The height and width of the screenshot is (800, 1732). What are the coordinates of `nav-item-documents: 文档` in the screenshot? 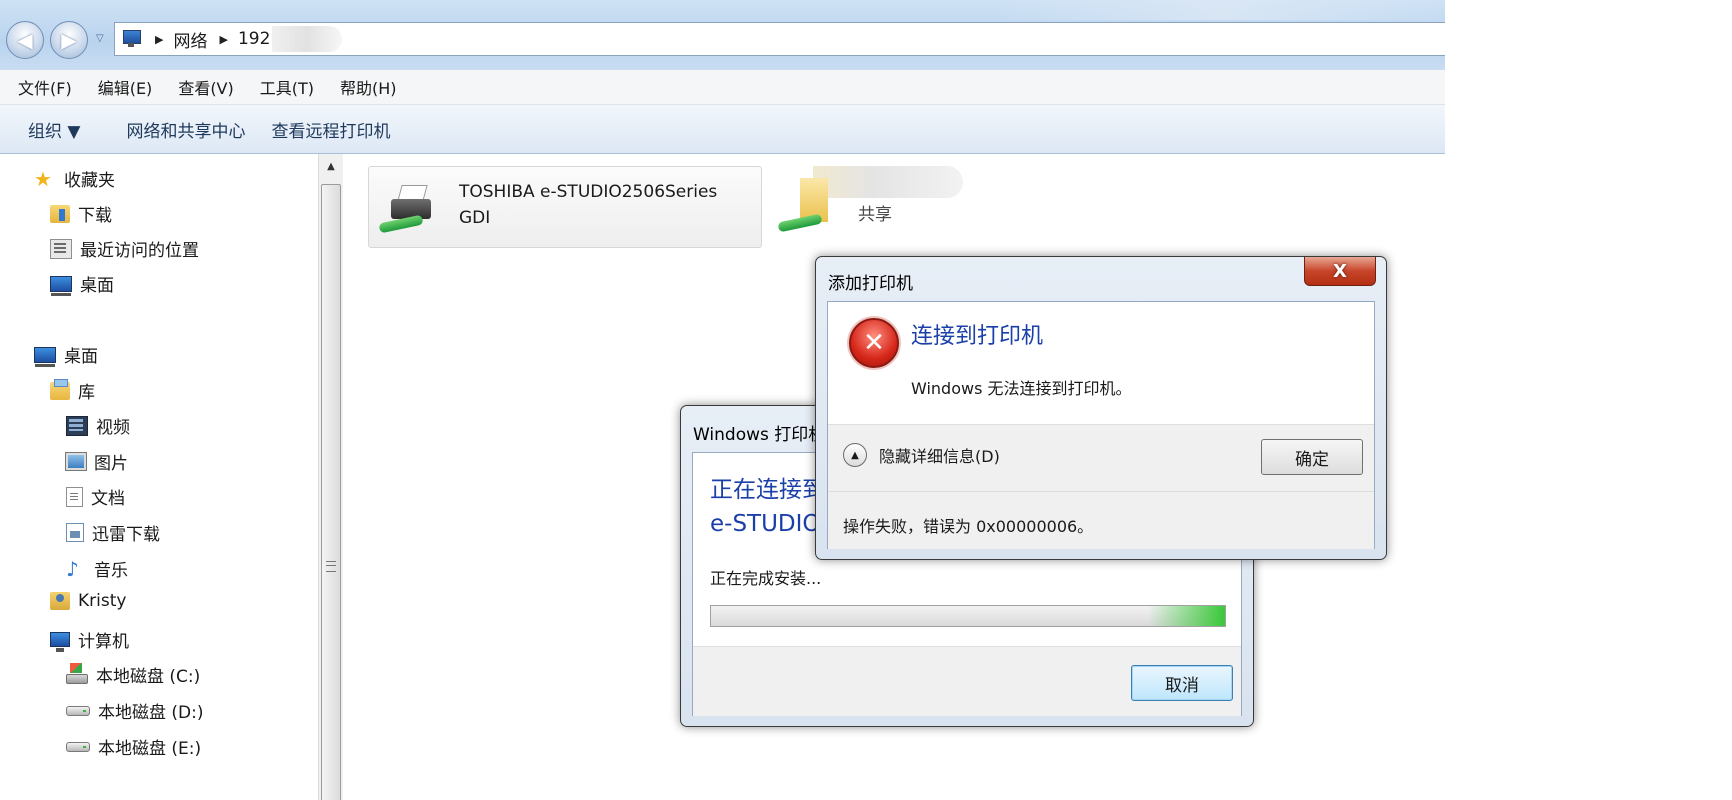 It's located at (95, 496).